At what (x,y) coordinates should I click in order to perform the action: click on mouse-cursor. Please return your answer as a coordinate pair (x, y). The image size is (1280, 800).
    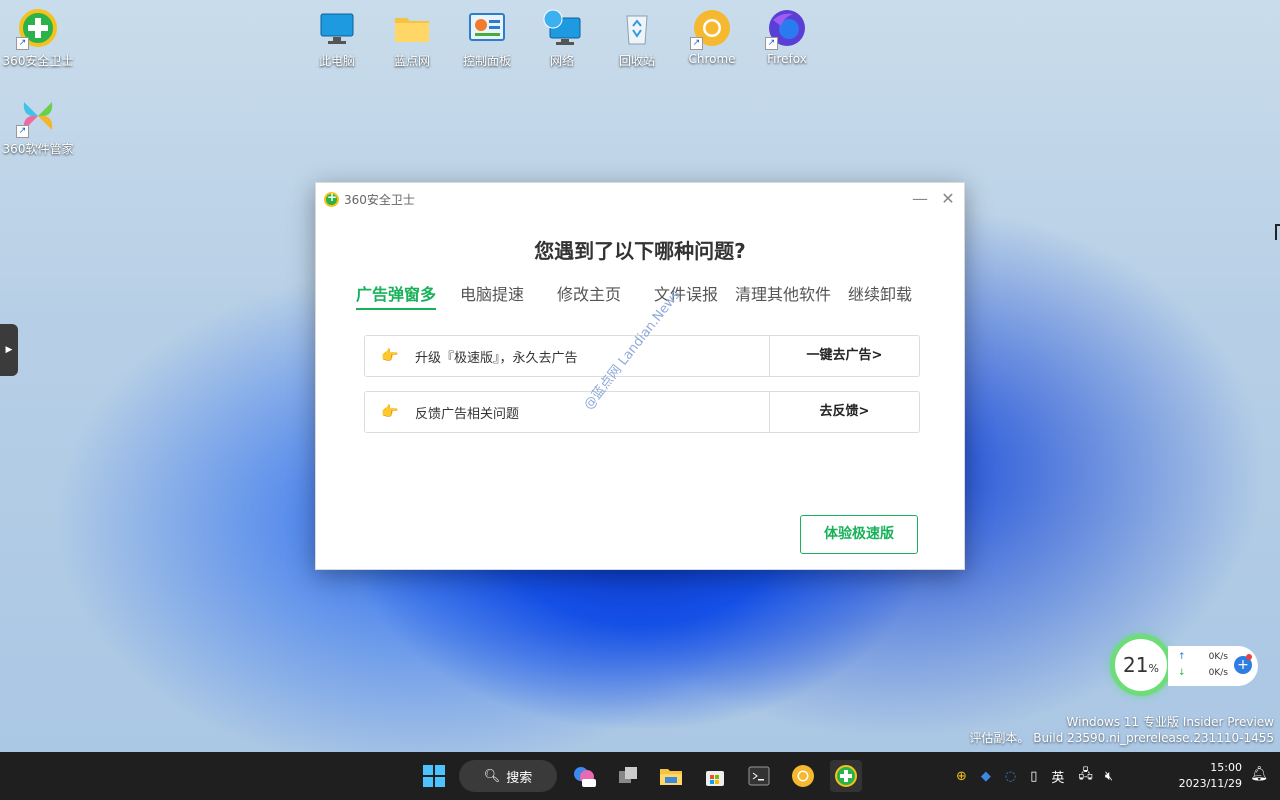
    Looking at the image, I should click on (1277, 232).